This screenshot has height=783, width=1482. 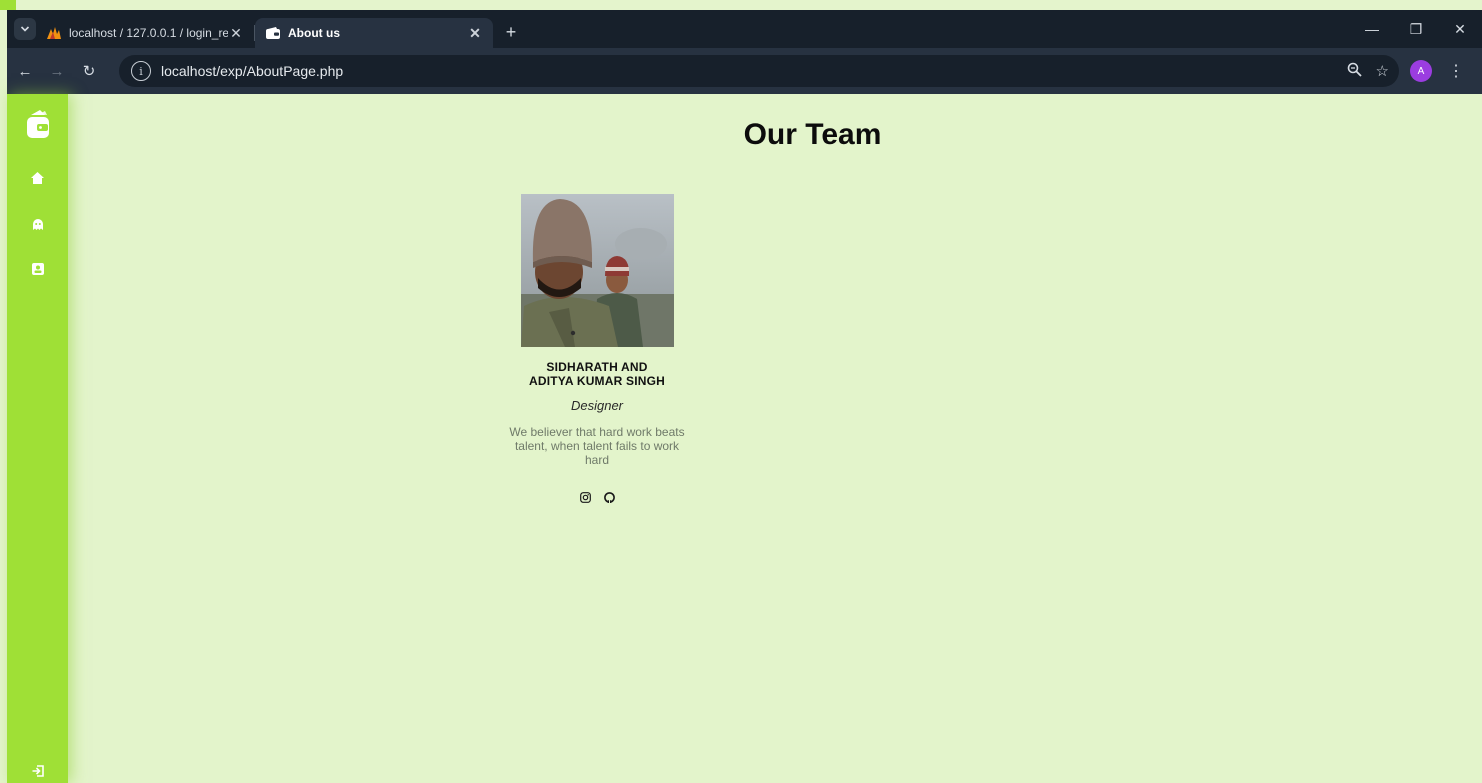 I want to click on contact-card-icon, so click(x=37, y=269).